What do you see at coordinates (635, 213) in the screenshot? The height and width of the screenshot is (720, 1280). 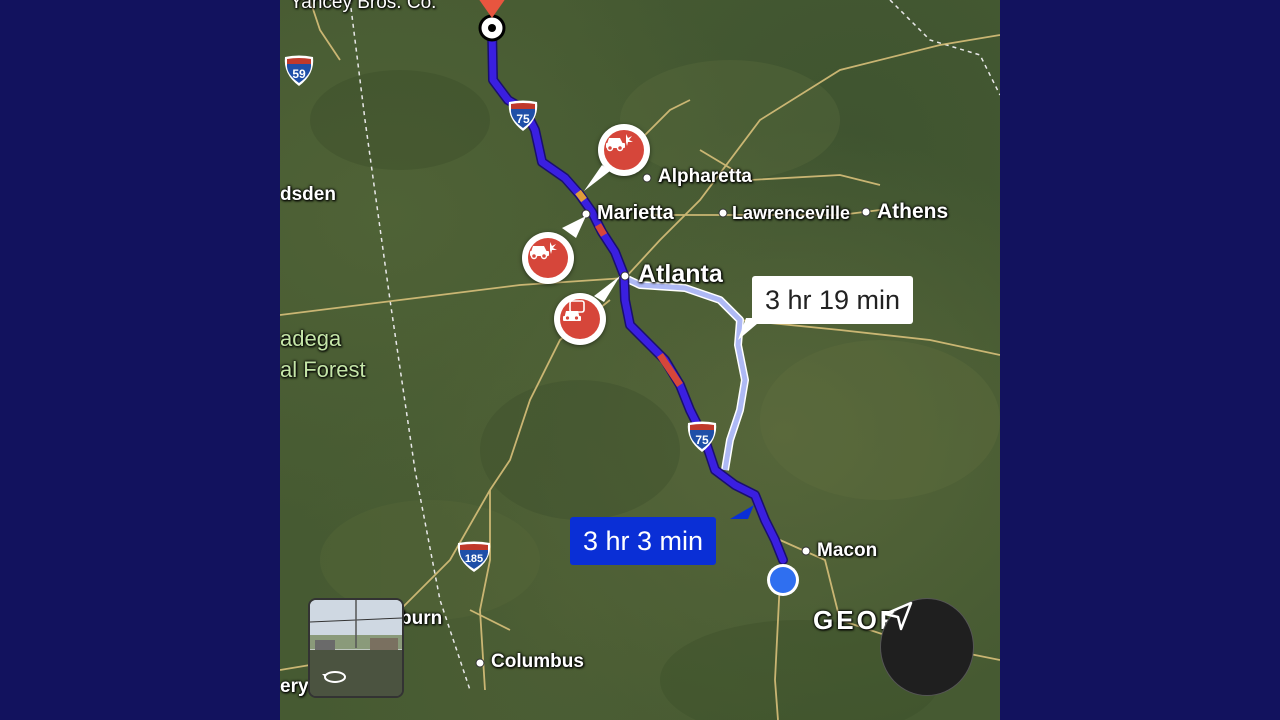 I see `marietta-label: Marietta` at bounding box center [635, 213].